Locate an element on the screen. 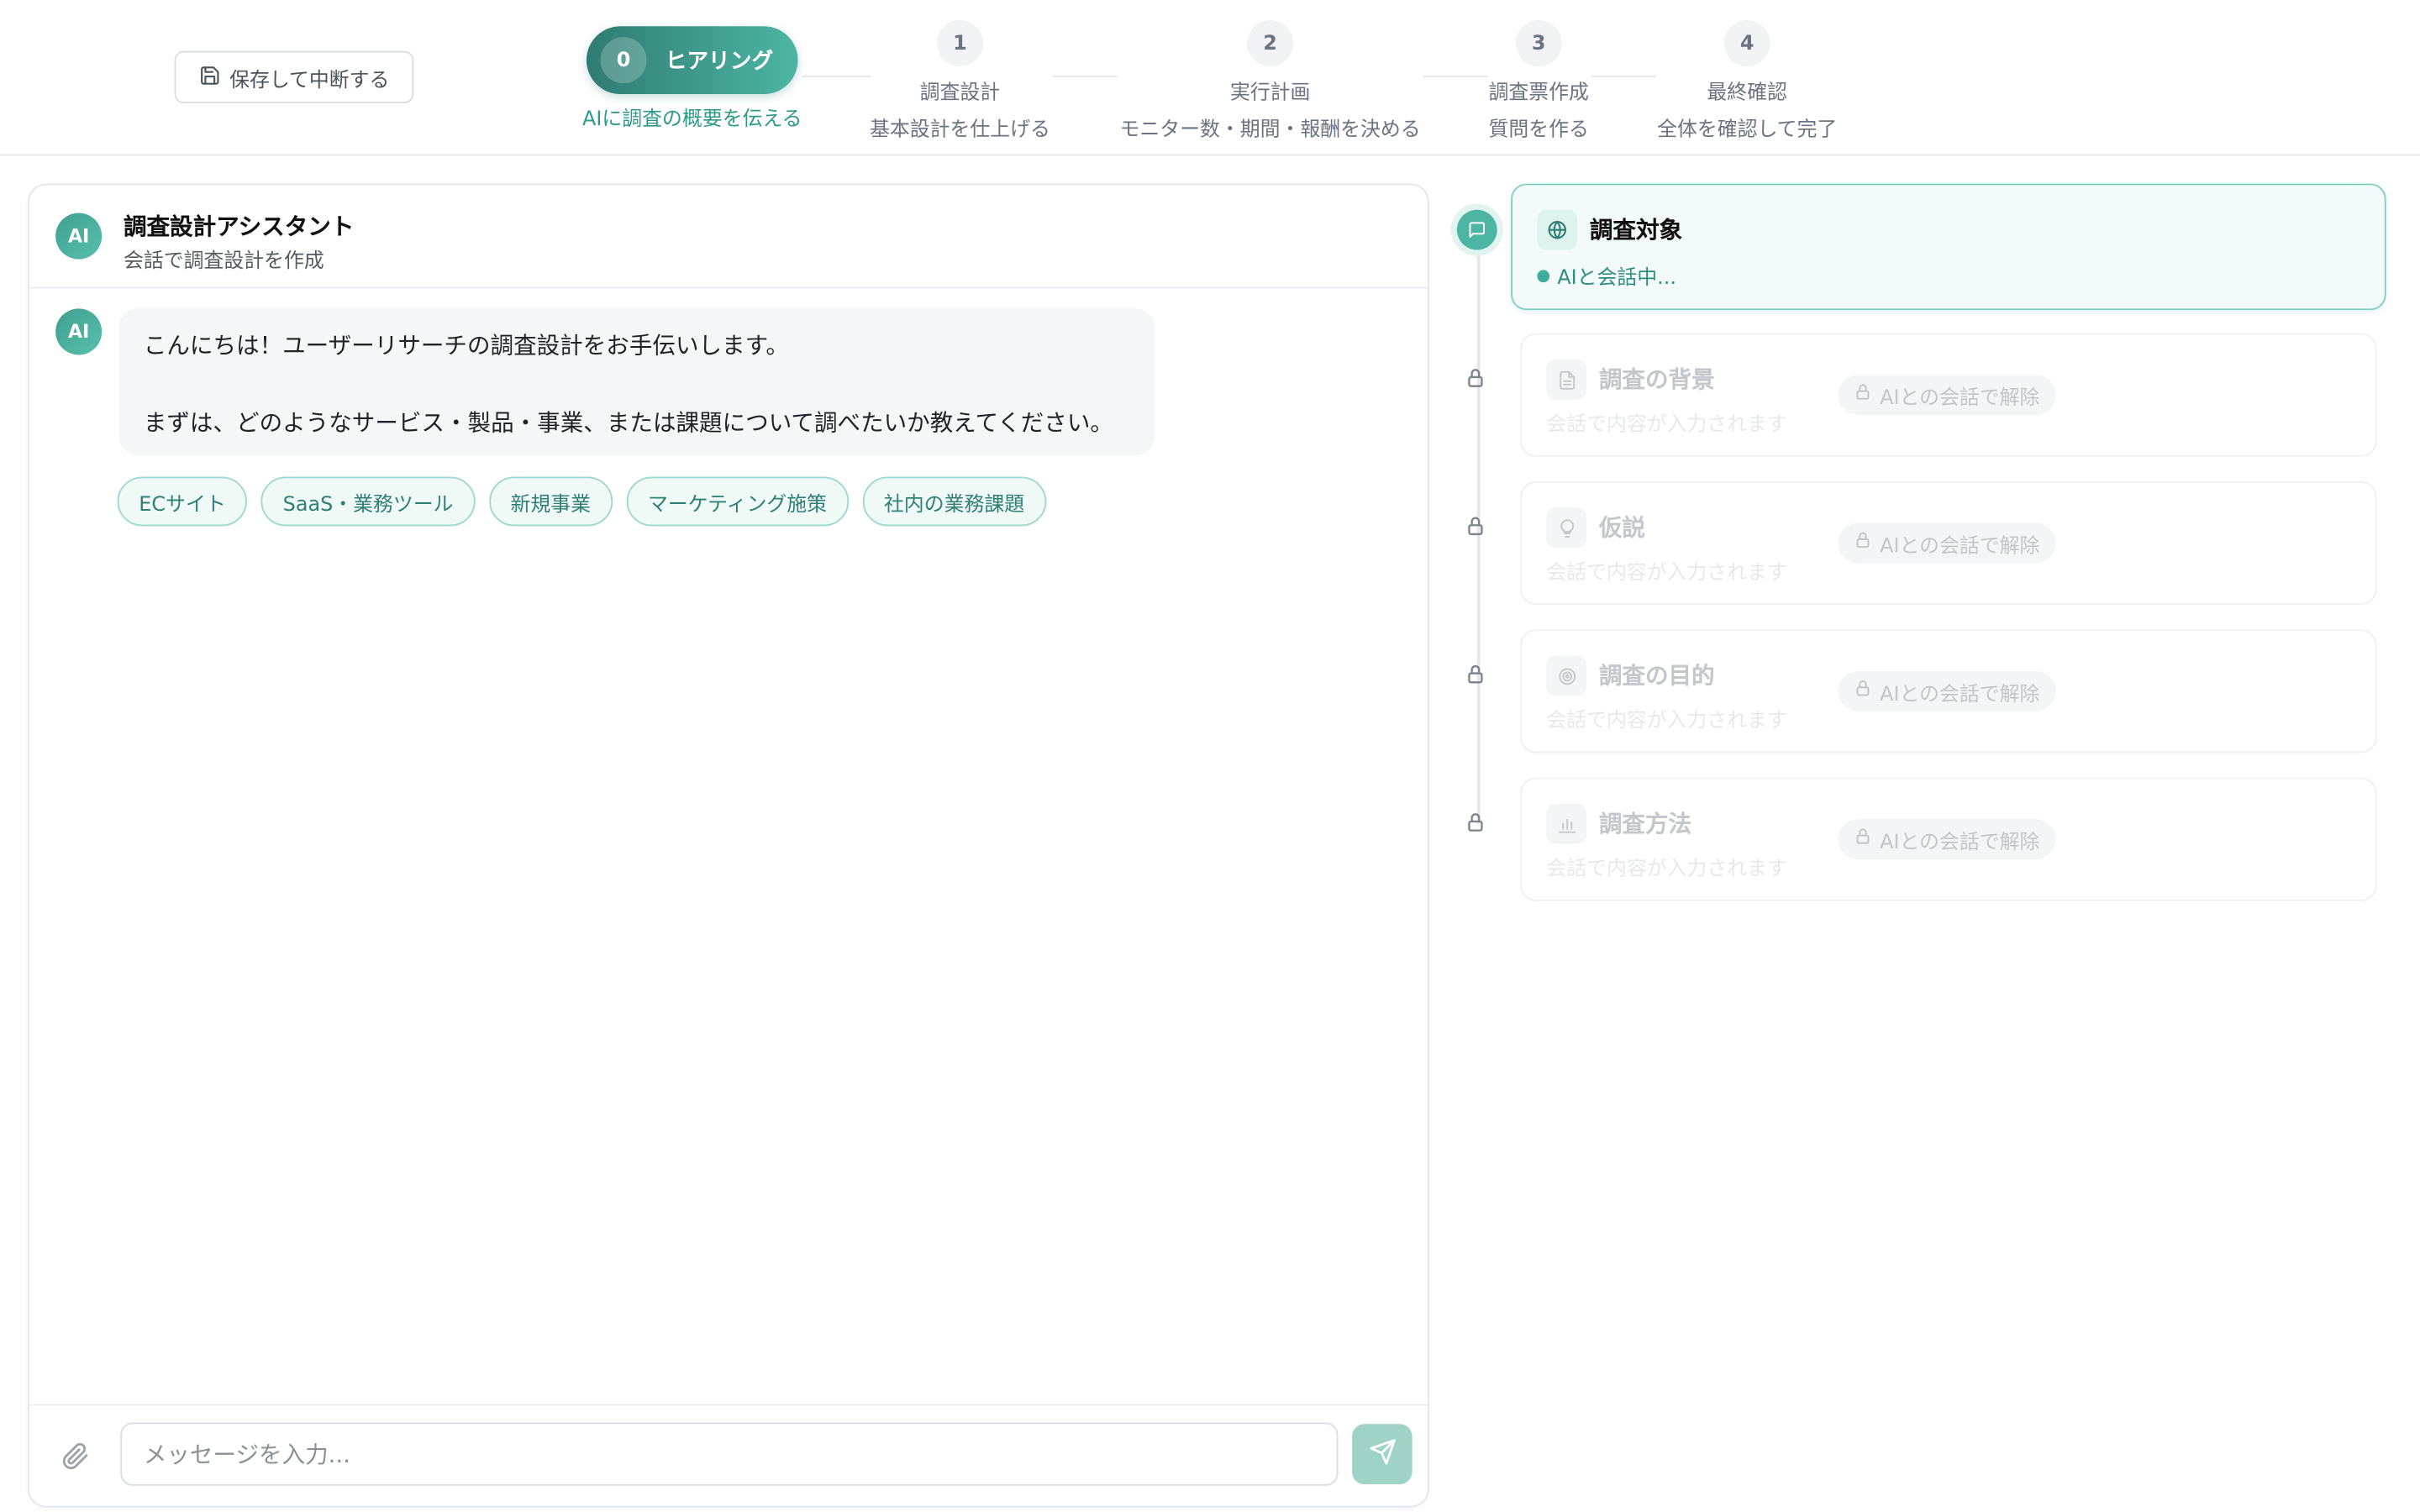 The image size is (2420, 1512). section-card-background: 調査の背景 会話で内容が入力されます AIとの会話で解除 is located at coordinates (1948, 395).